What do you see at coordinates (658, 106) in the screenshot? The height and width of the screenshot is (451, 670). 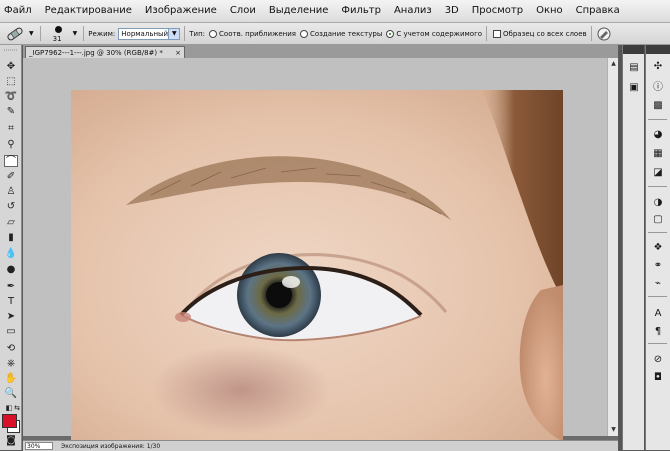 I see `histogram-icon: ▩` at bounding box center [658, 106].